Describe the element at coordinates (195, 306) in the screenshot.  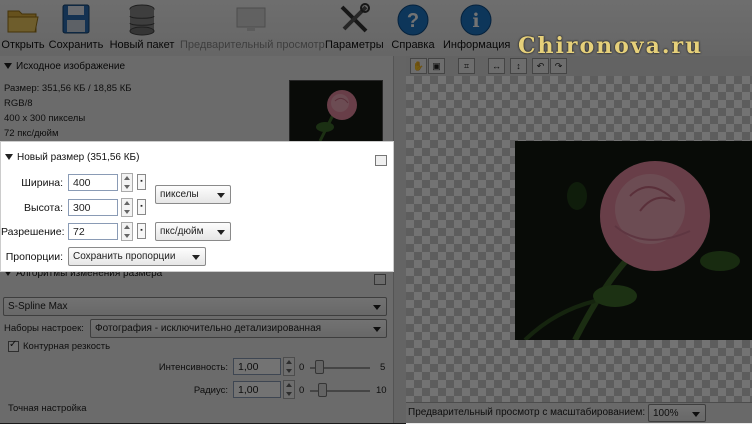
I see `method-select: S-Spline Max` at that location.